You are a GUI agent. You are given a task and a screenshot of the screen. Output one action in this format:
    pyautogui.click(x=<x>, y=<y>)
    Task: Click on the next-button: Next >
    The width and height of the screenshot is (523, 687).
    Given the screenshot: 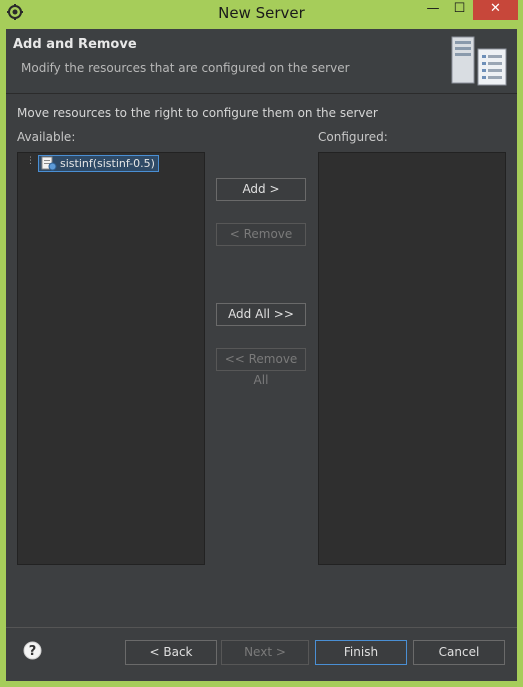 What is the action you would take?
    pyautogui.click(x=265, y=652)
    